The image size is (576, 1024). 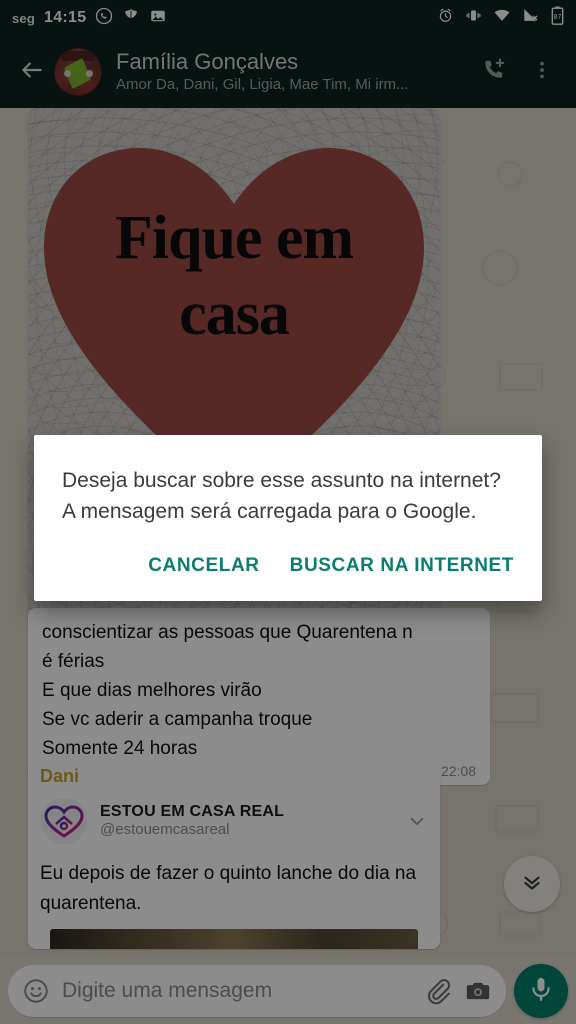 What do you see at coordinates (288, 559) in the screenshot?
I see `dialog-actions: CANCELAR BUSCAR NA INTERNET` at bounding box center [288, 559].